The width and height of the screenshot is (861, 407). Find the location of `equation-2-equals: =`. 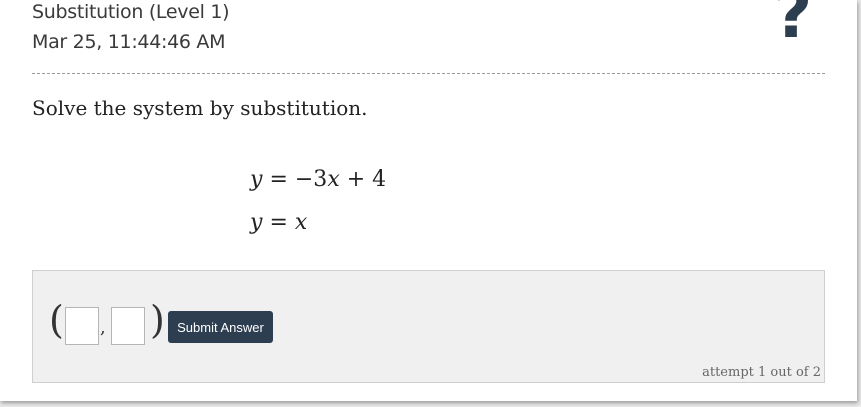

equation-2-equals: = is located at coordinates (278, 222).